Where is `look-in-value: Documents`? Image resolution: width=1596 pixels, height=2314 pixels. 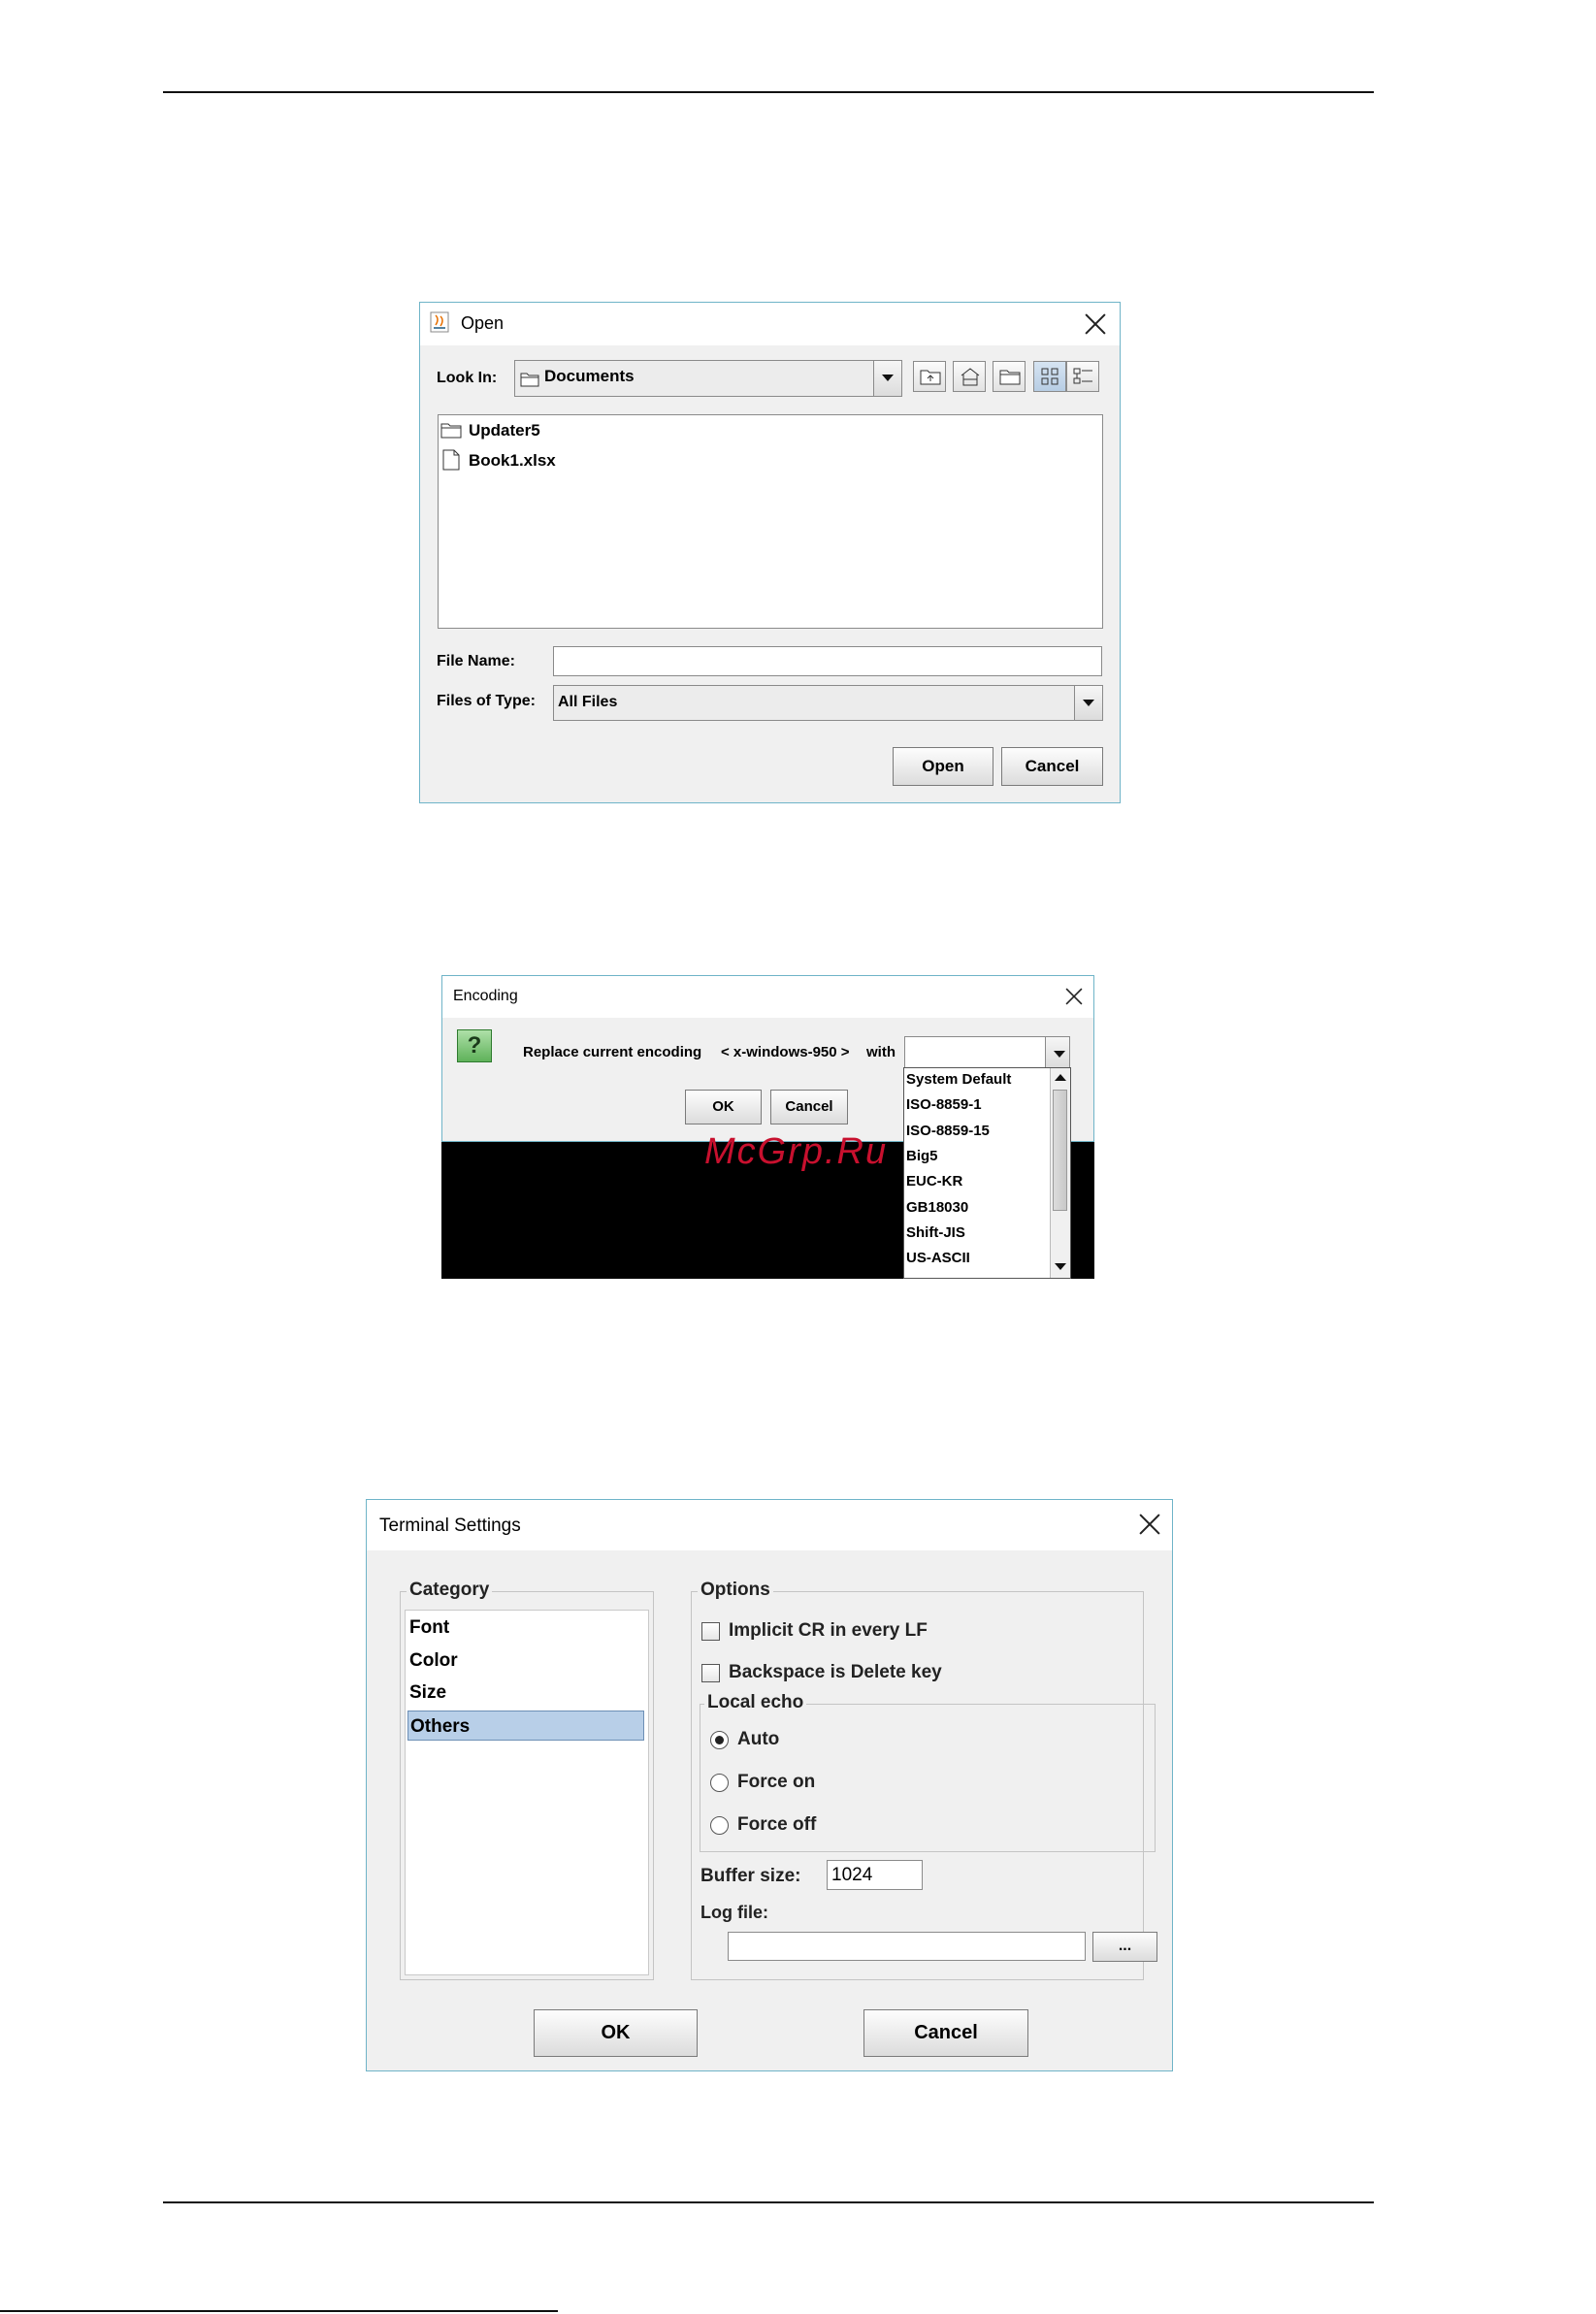 look-in-value: Documents is located at coordinates (589, 376).